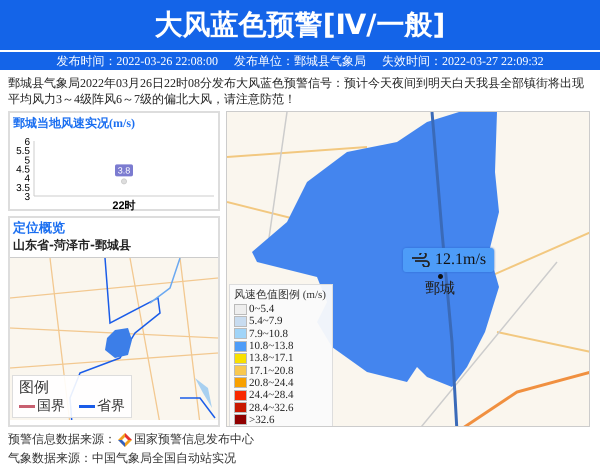 The image size is (600, 471). Describe the element at coordinates (194, 439) in the screenshot. I see `source-name: 国家预警信息发布中心` at that location.